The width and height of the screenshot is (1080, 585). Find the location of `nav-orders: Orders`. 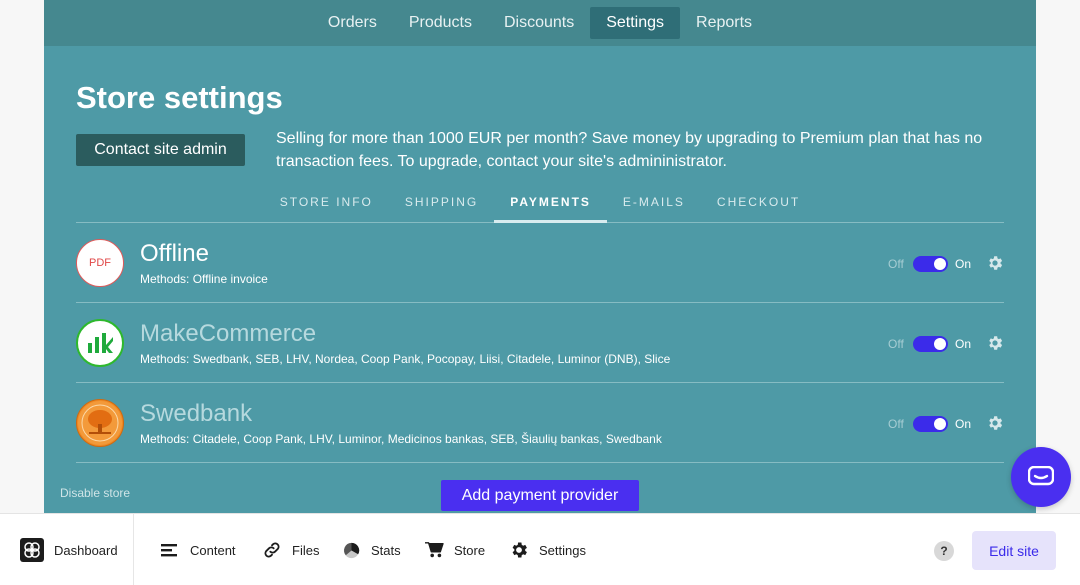

nav-orders: Orders is located at coordinates (352, 23).